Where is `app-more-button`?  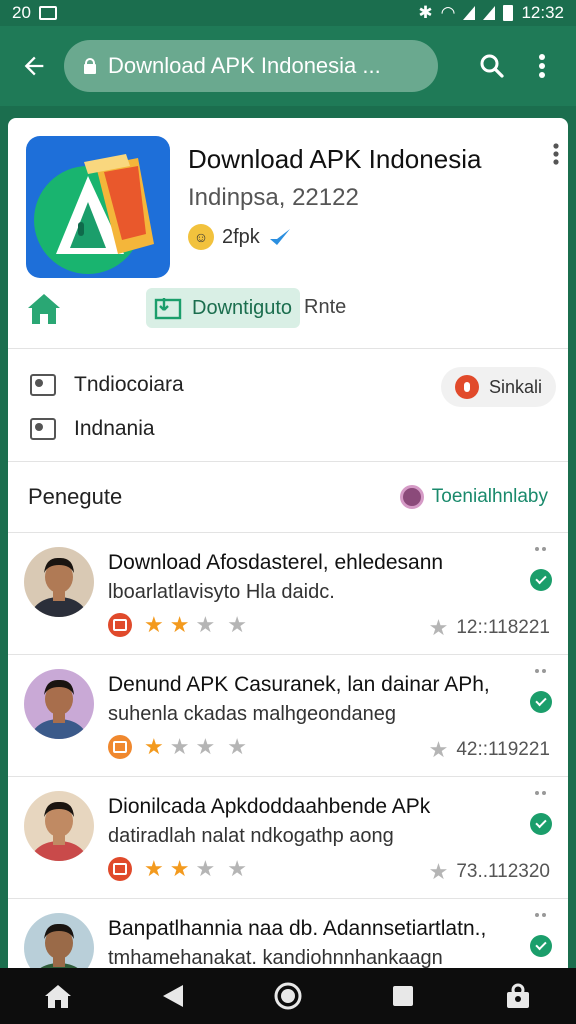
app-more-button is located at coordinates (556, 156).